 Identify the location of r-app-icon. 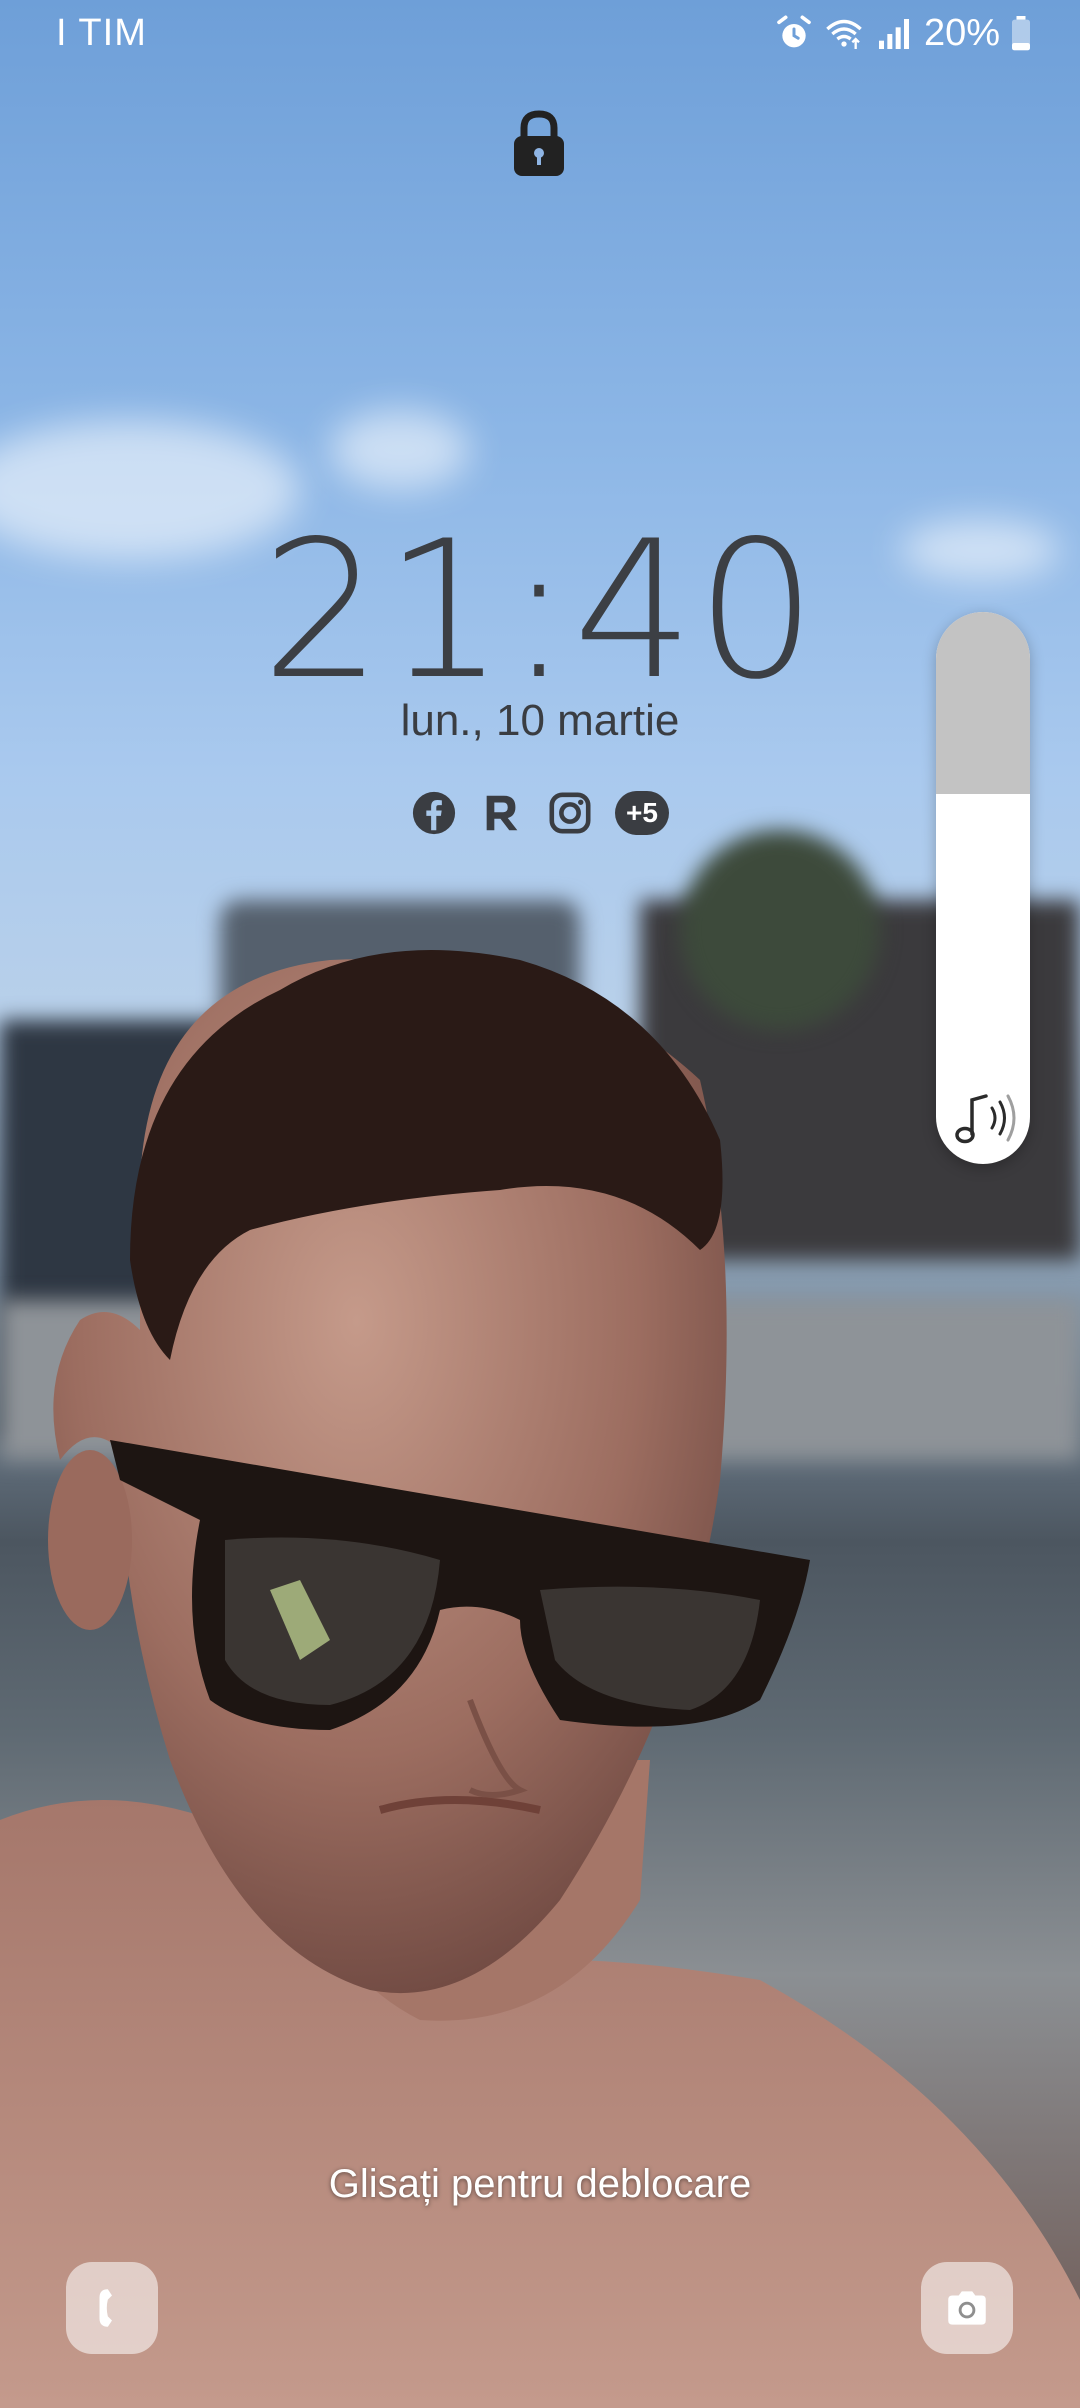
(502, 813).